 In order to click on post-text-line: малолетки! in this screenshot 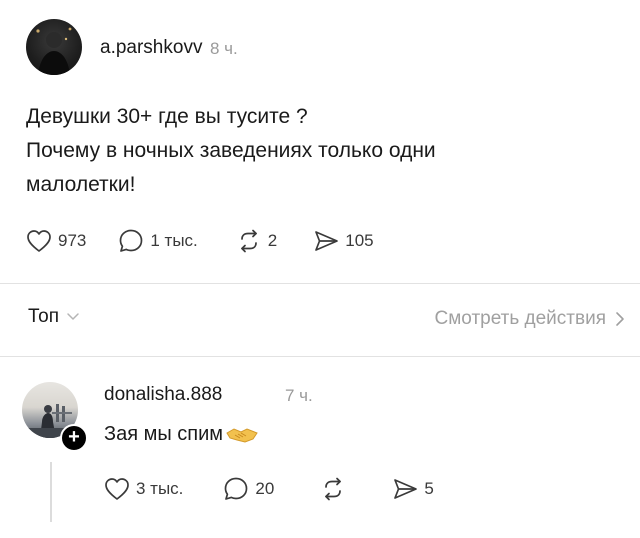, I will do `click(81, 184)`.